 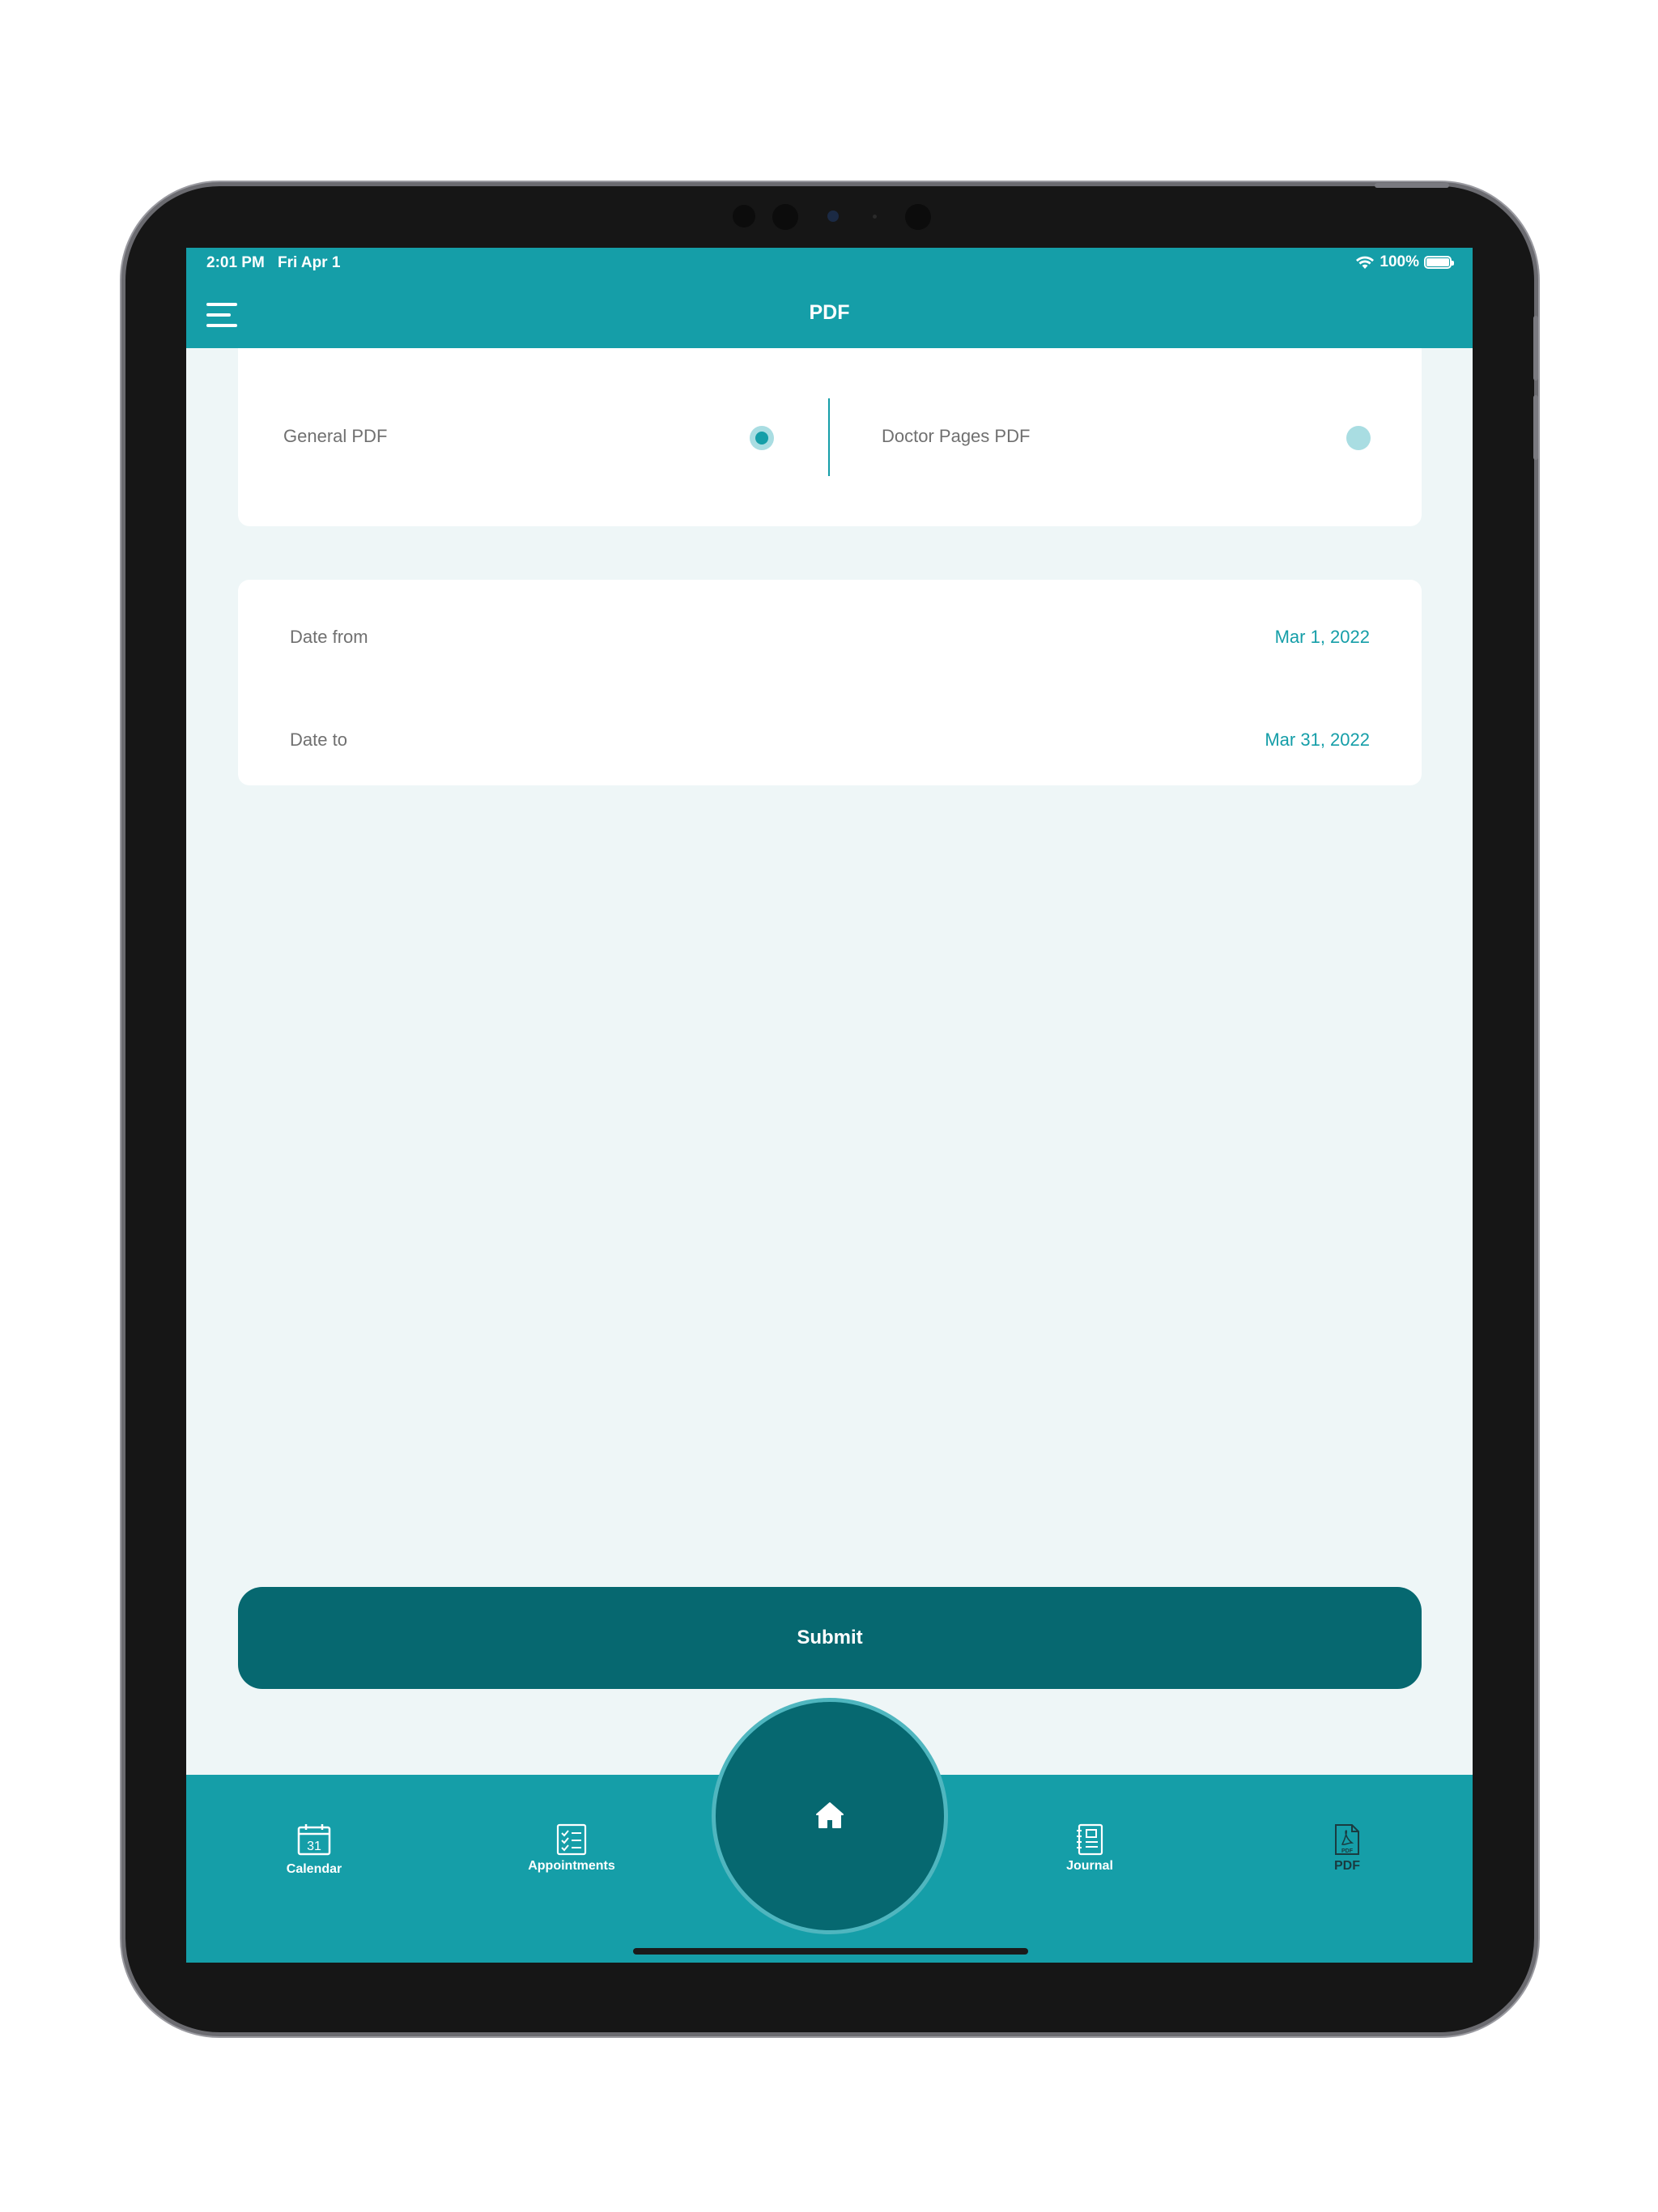 What do you see at coordinates (762, 438) in the screenshot?
I see `general-pdf-radio` at bounding box center [762, 438].